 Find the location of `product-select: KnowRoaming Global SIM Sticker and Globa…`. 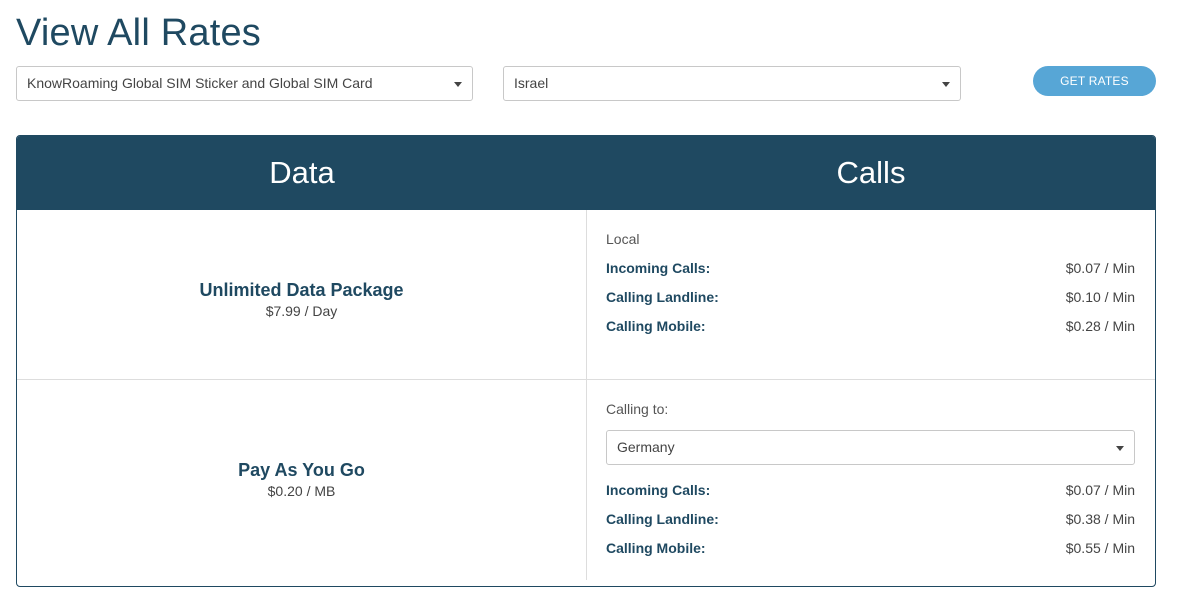

product-select: KnowRoaming Global SIM Sticker and Globa… is located at coordinates (244, 83).